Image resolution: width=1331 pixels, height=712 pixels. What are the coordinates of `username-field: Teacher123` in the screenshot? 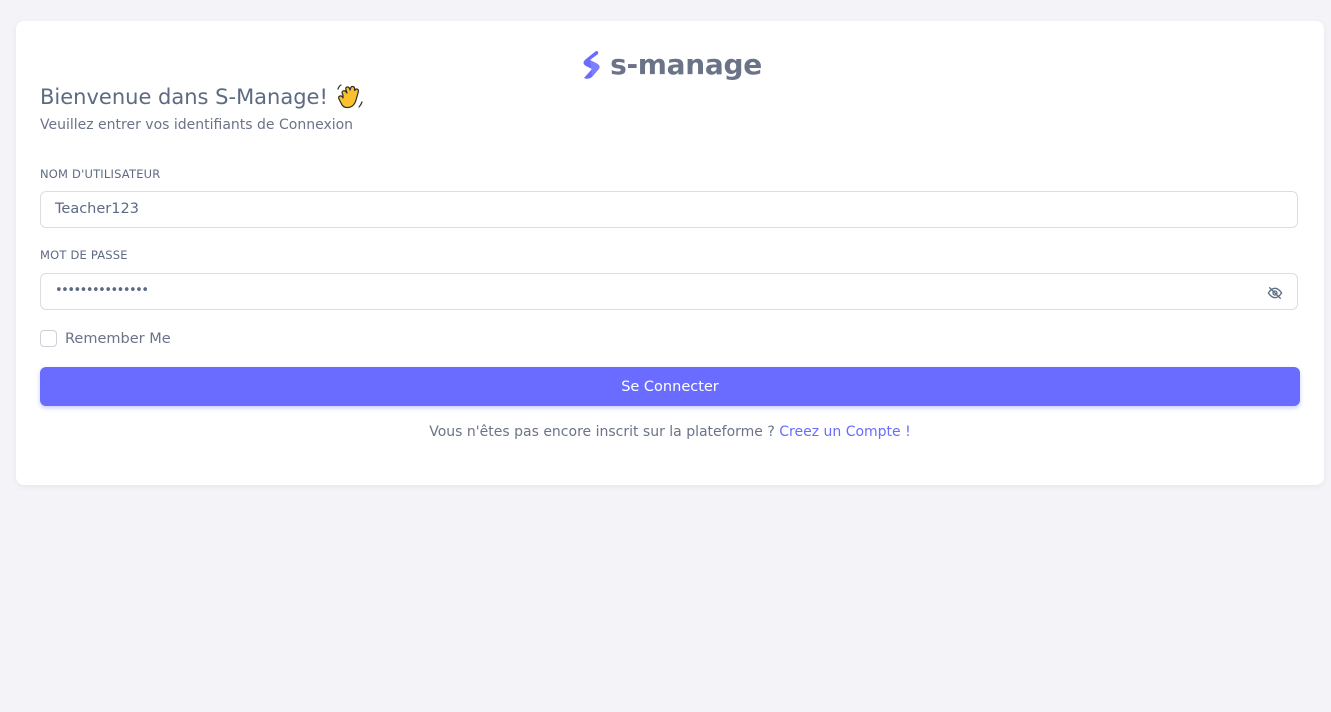 It's located at (669, 209).